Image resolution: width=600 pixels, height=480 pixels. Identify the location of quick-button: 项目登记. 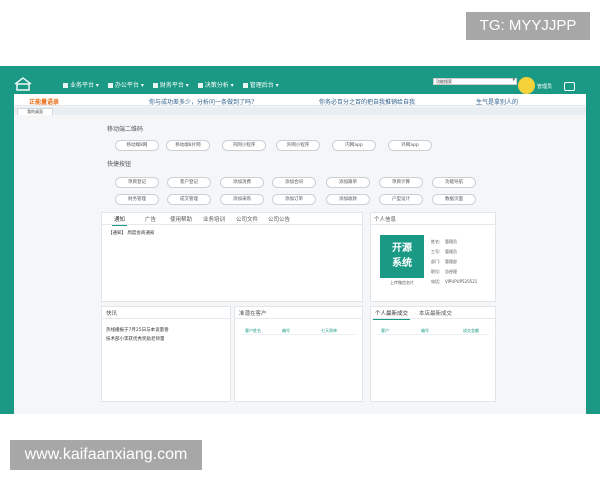
(137, 182).